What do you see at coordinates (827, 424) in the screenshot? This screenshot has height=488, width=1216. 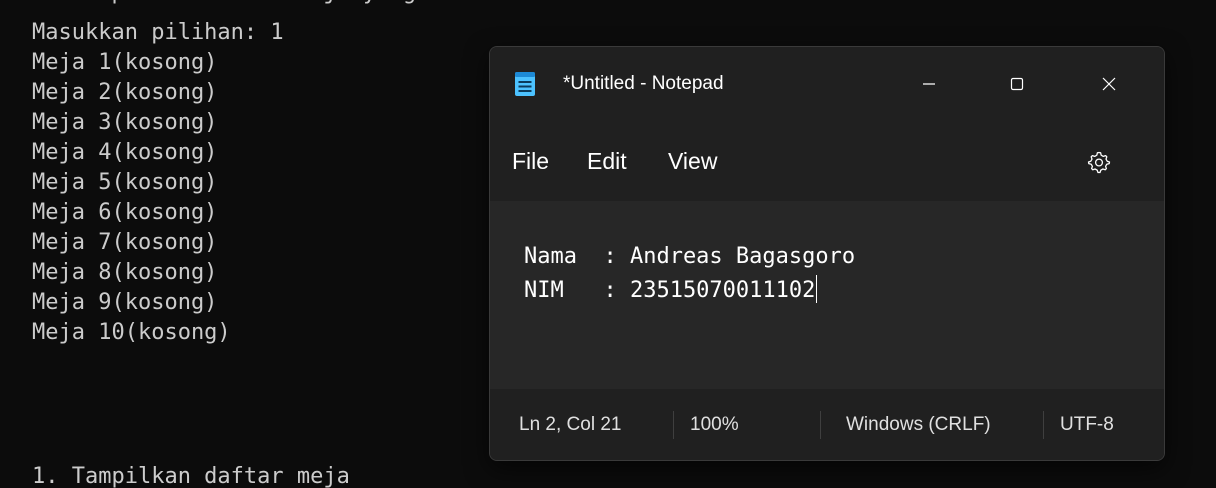 I see `status-bar: Ln 2, Col 21 100% Windows (CRLF) UTF-8` at bounding box center [827, 424].